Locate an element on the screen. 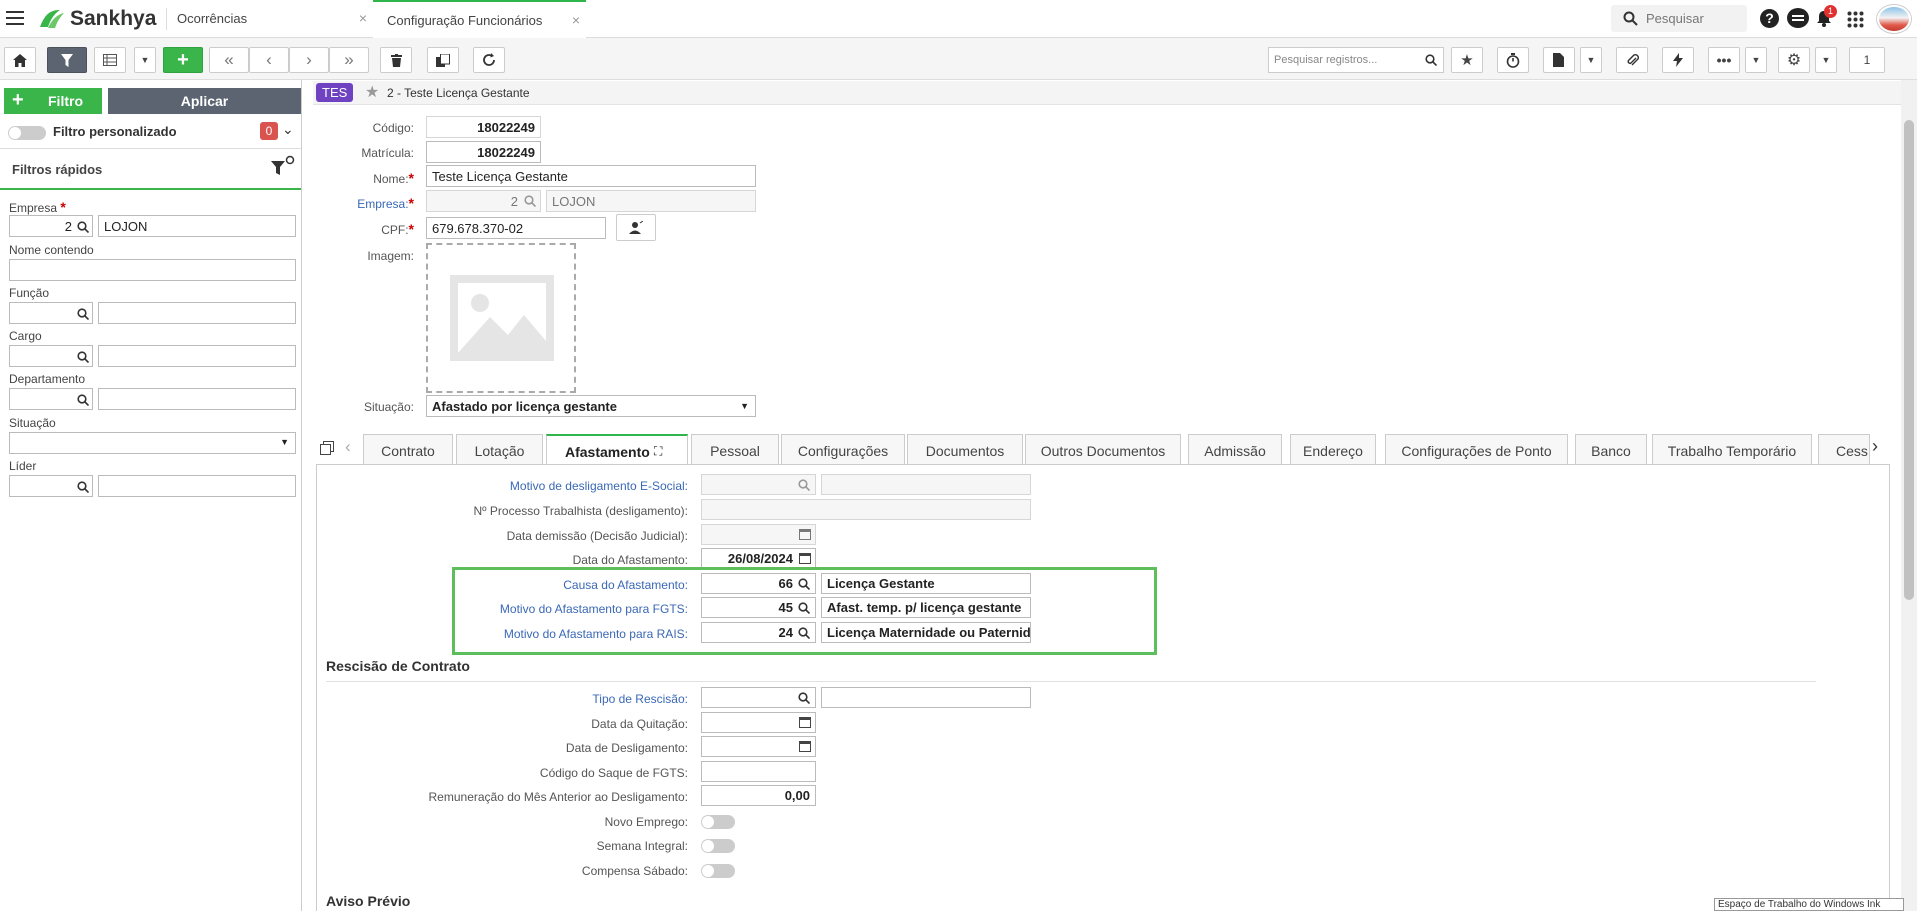 This screenshot has height=911, width=1917. help-icon: ? is located at coordinates (1769, 18).